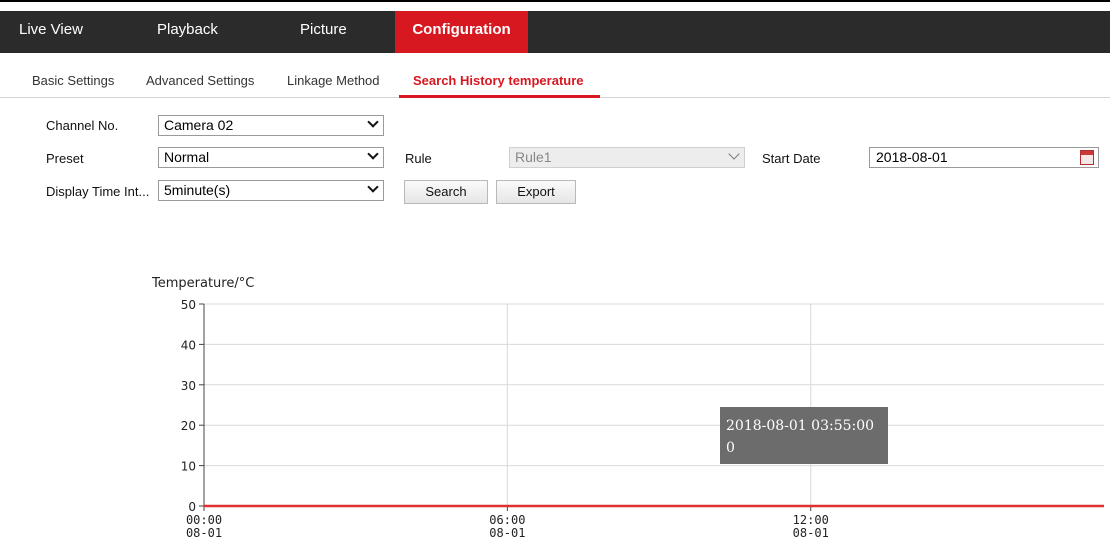 This screenshot has width=1110, height=542. I want to click on y-tick-label: 30, so click(188, 386).